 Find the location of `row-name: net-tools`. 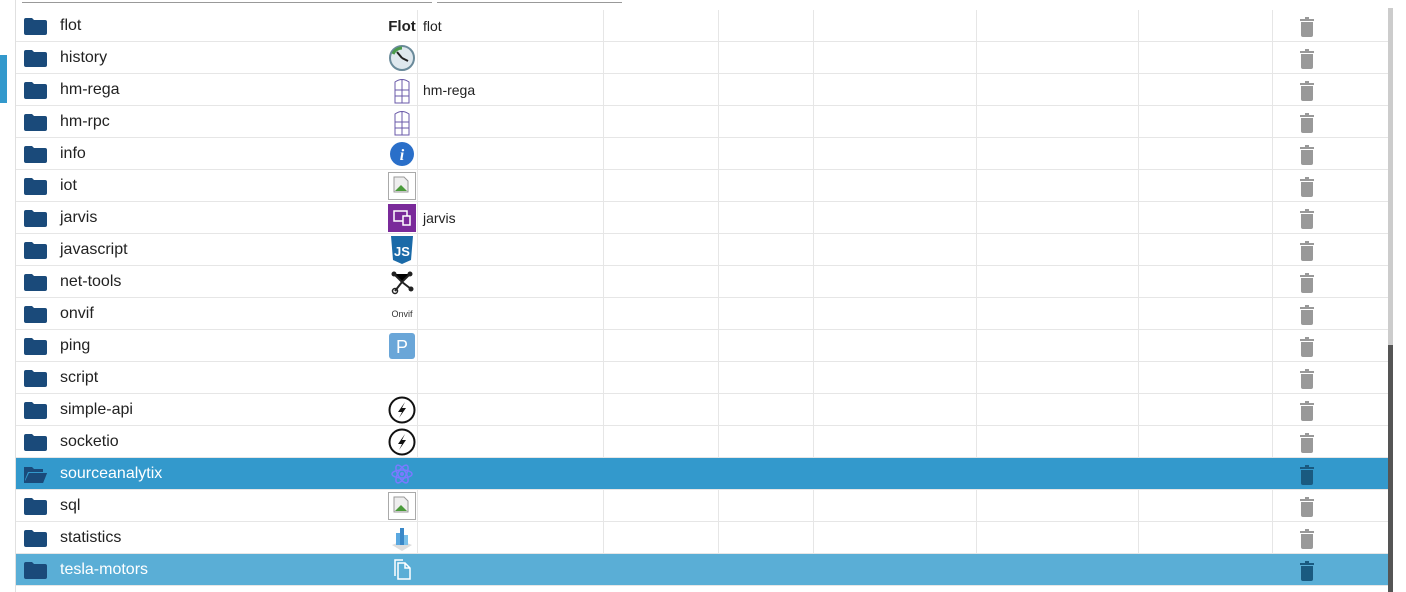

row-name: net-tools is located at coordinates (91, 281).